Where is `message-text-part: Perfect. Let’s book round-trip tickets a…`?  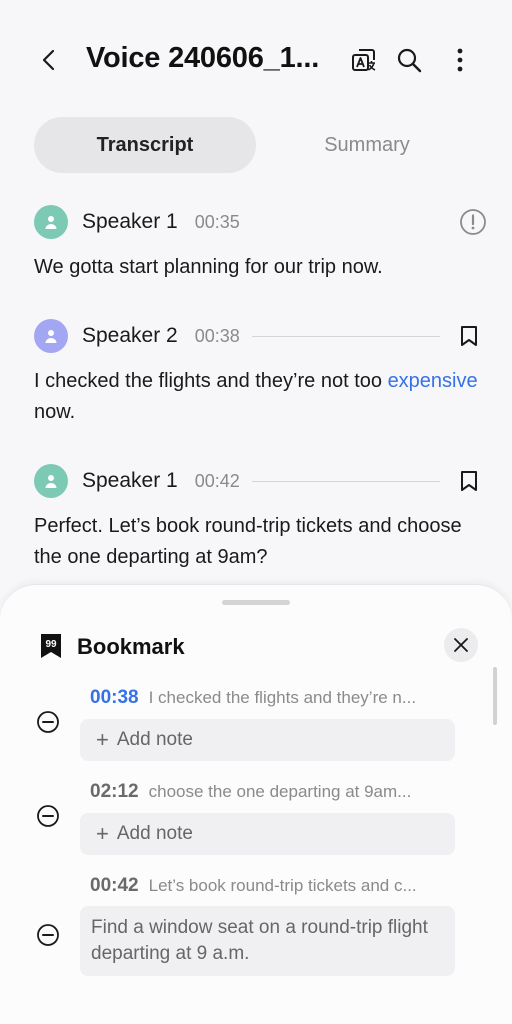
message-text-part: Perfect. Let’s book round-trip tickets a… is located at coordinates (248, 541).